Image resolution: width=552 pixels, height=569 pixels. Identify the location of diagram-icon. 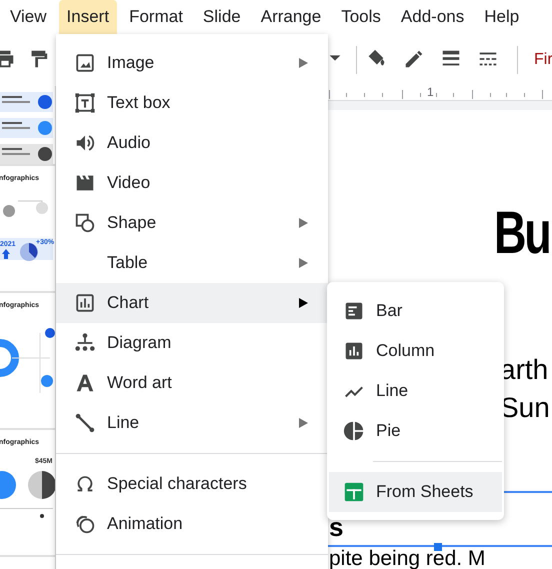
(85, 343).